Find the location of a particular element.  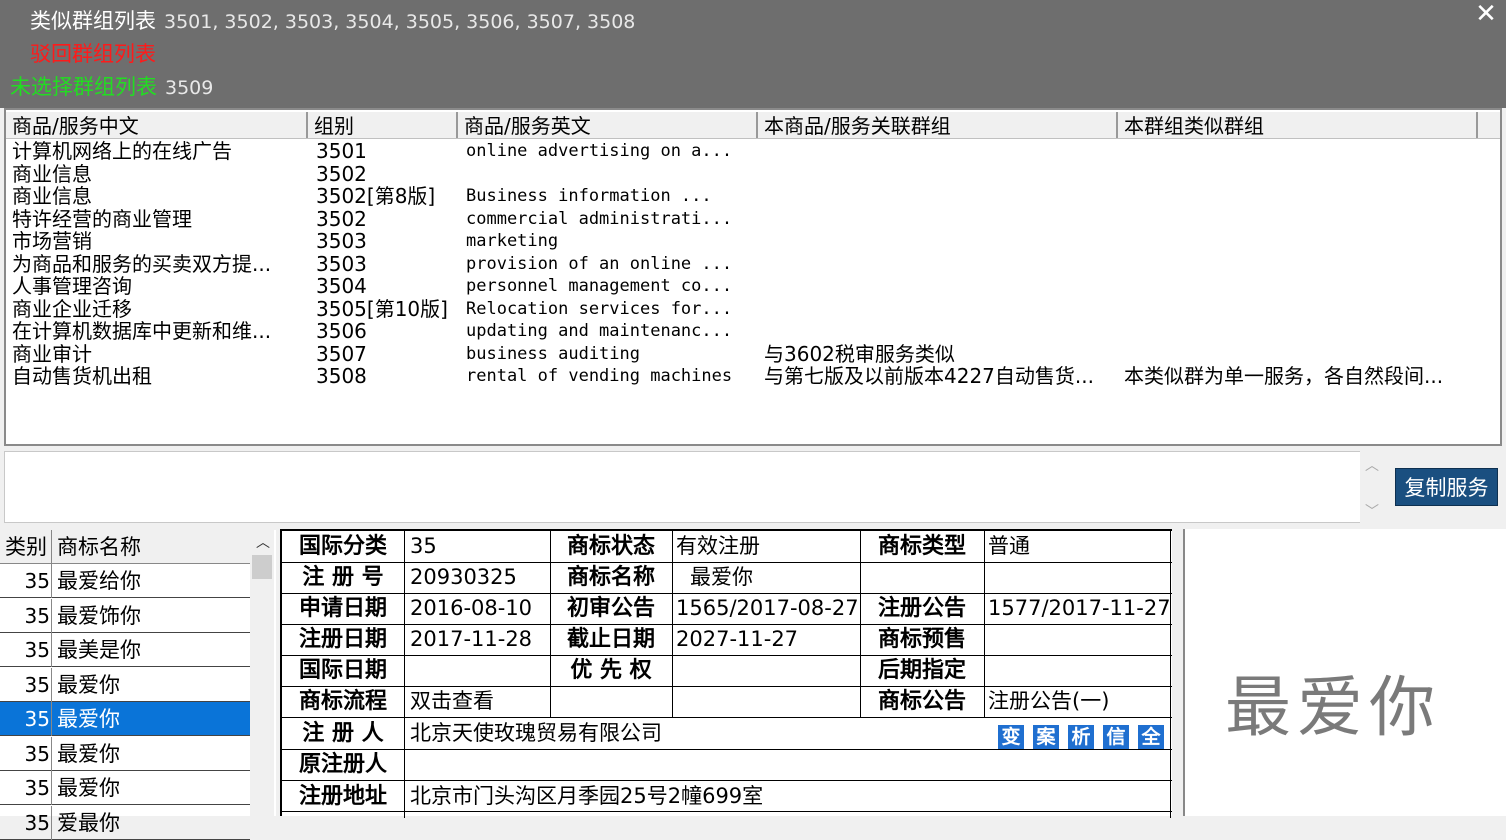

expiry-value: 2027-11-27 is located at coordinates (737, 639).